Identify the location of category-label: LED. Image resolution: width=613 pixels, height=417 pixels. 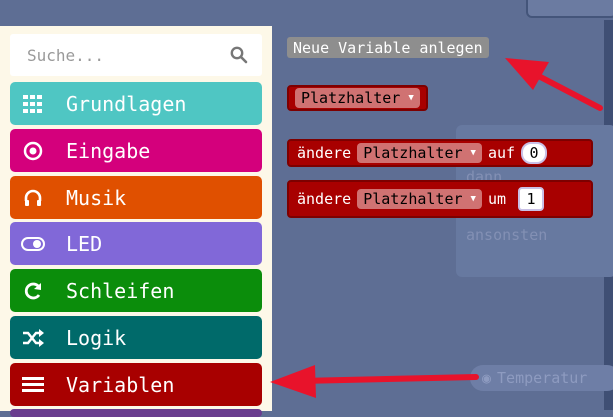
(84, 243).